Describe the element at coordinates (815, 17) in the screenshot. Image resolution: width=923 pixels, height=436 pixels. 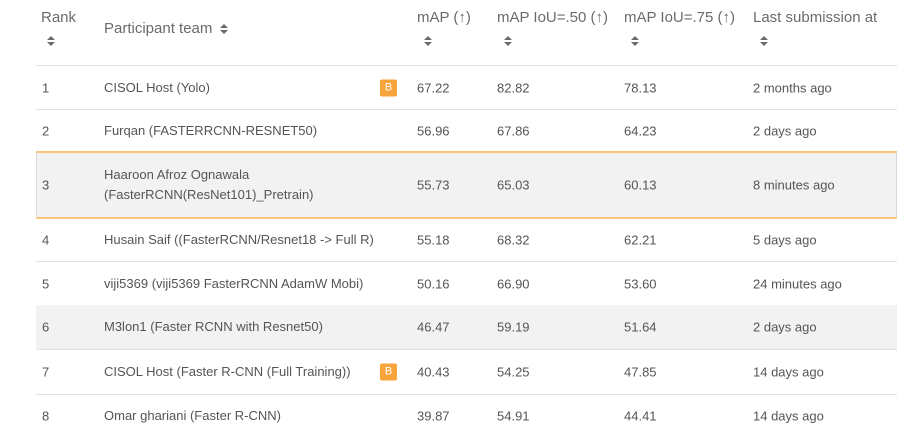
I see `header-last-submission: Last submission at` at that location.